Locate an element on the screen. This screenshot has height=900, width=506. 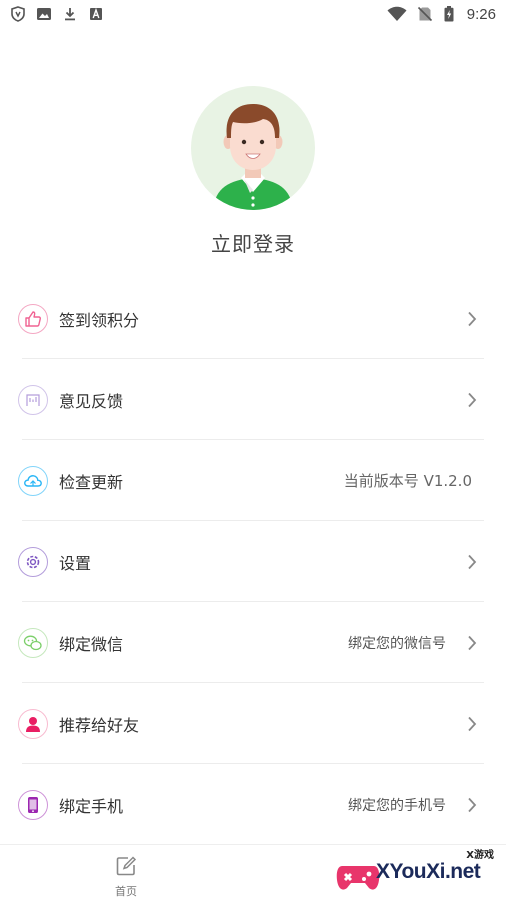
menu-item-feedback: 意见反馈 is located at coordinates (253, 399).